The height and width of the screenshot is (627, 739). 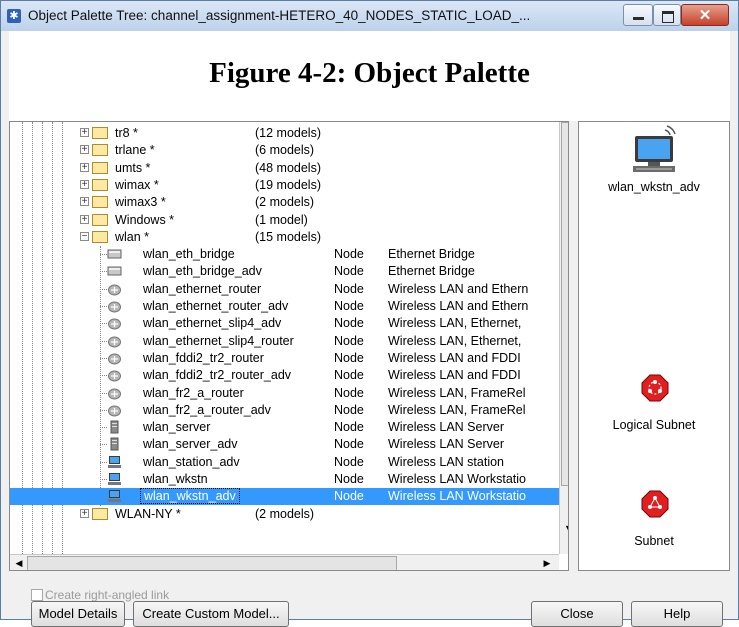 What do you see at coordinates (369, 73) in the screenshot?
I see `figure-caption: Figure 4-2: Object Palette` at bounding box center [369, 73].